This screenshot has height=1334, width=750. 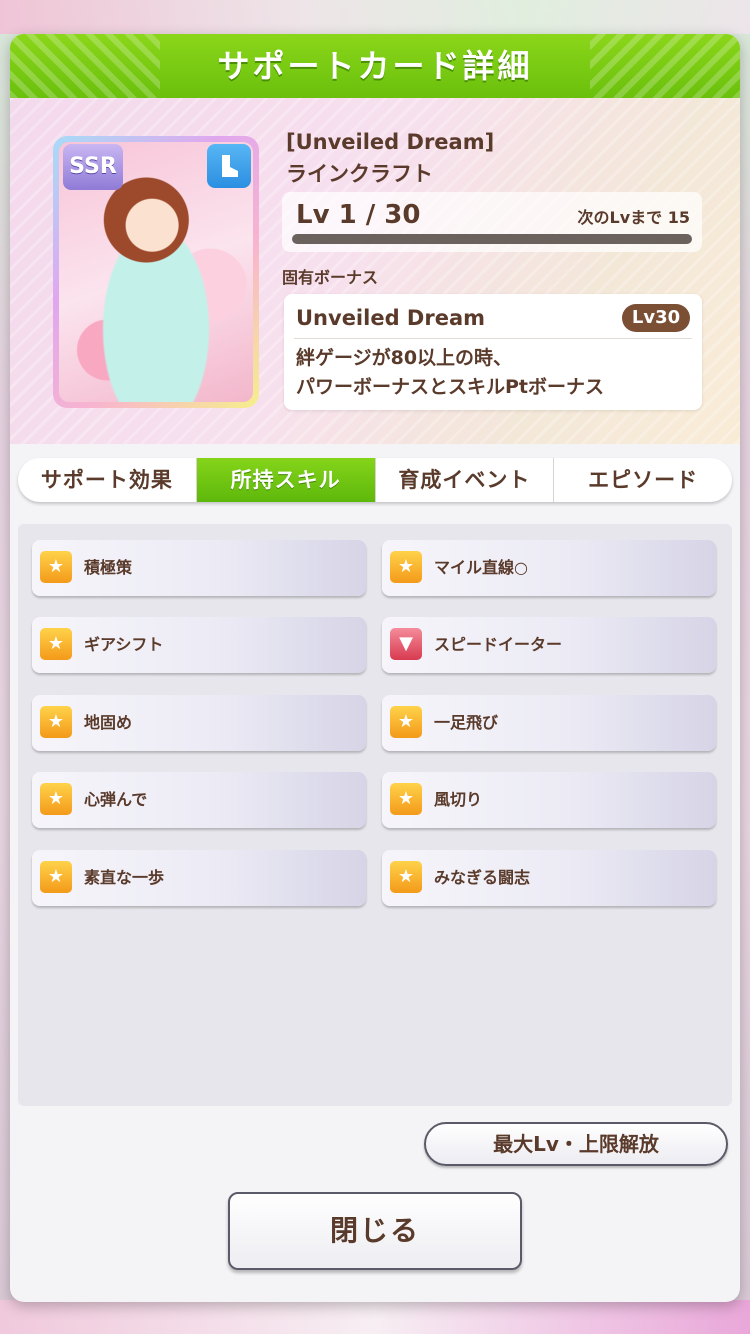 What do you see at coordinates (633, 217) in the screenshot?
I see `next-level-text: 次のLvまで 15` at bounding box center [633, 217].